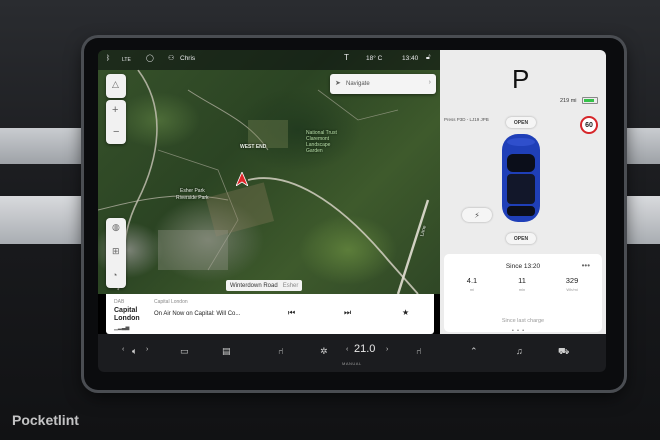 The image size is (660, 440). What do you see at coordinates (192, 198) in the screenshot?
I see `map-label-riverside-park: Riverside Park` at bounding box center [192, 198].